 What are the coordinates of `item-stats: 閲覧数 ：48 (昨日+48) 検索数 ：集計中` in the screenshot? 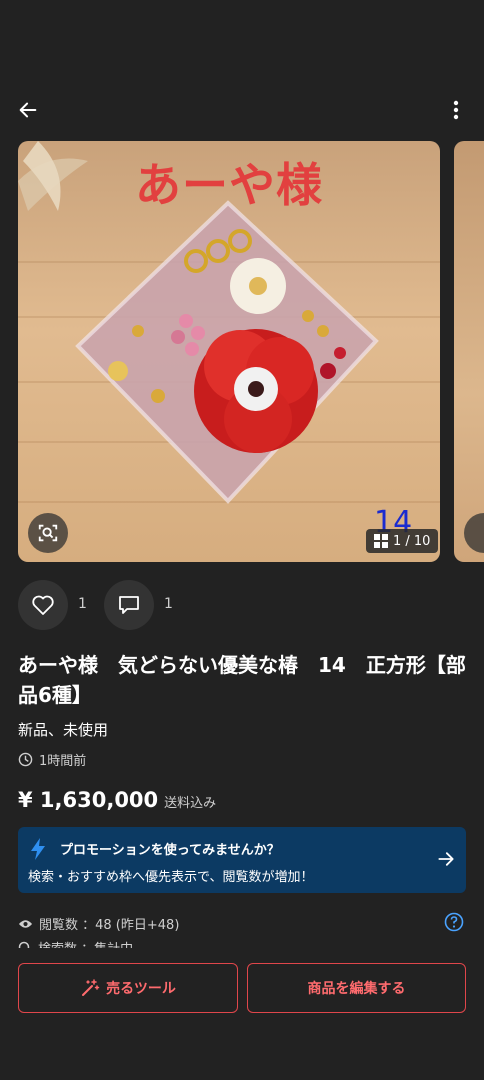 It's located at (242, 930).